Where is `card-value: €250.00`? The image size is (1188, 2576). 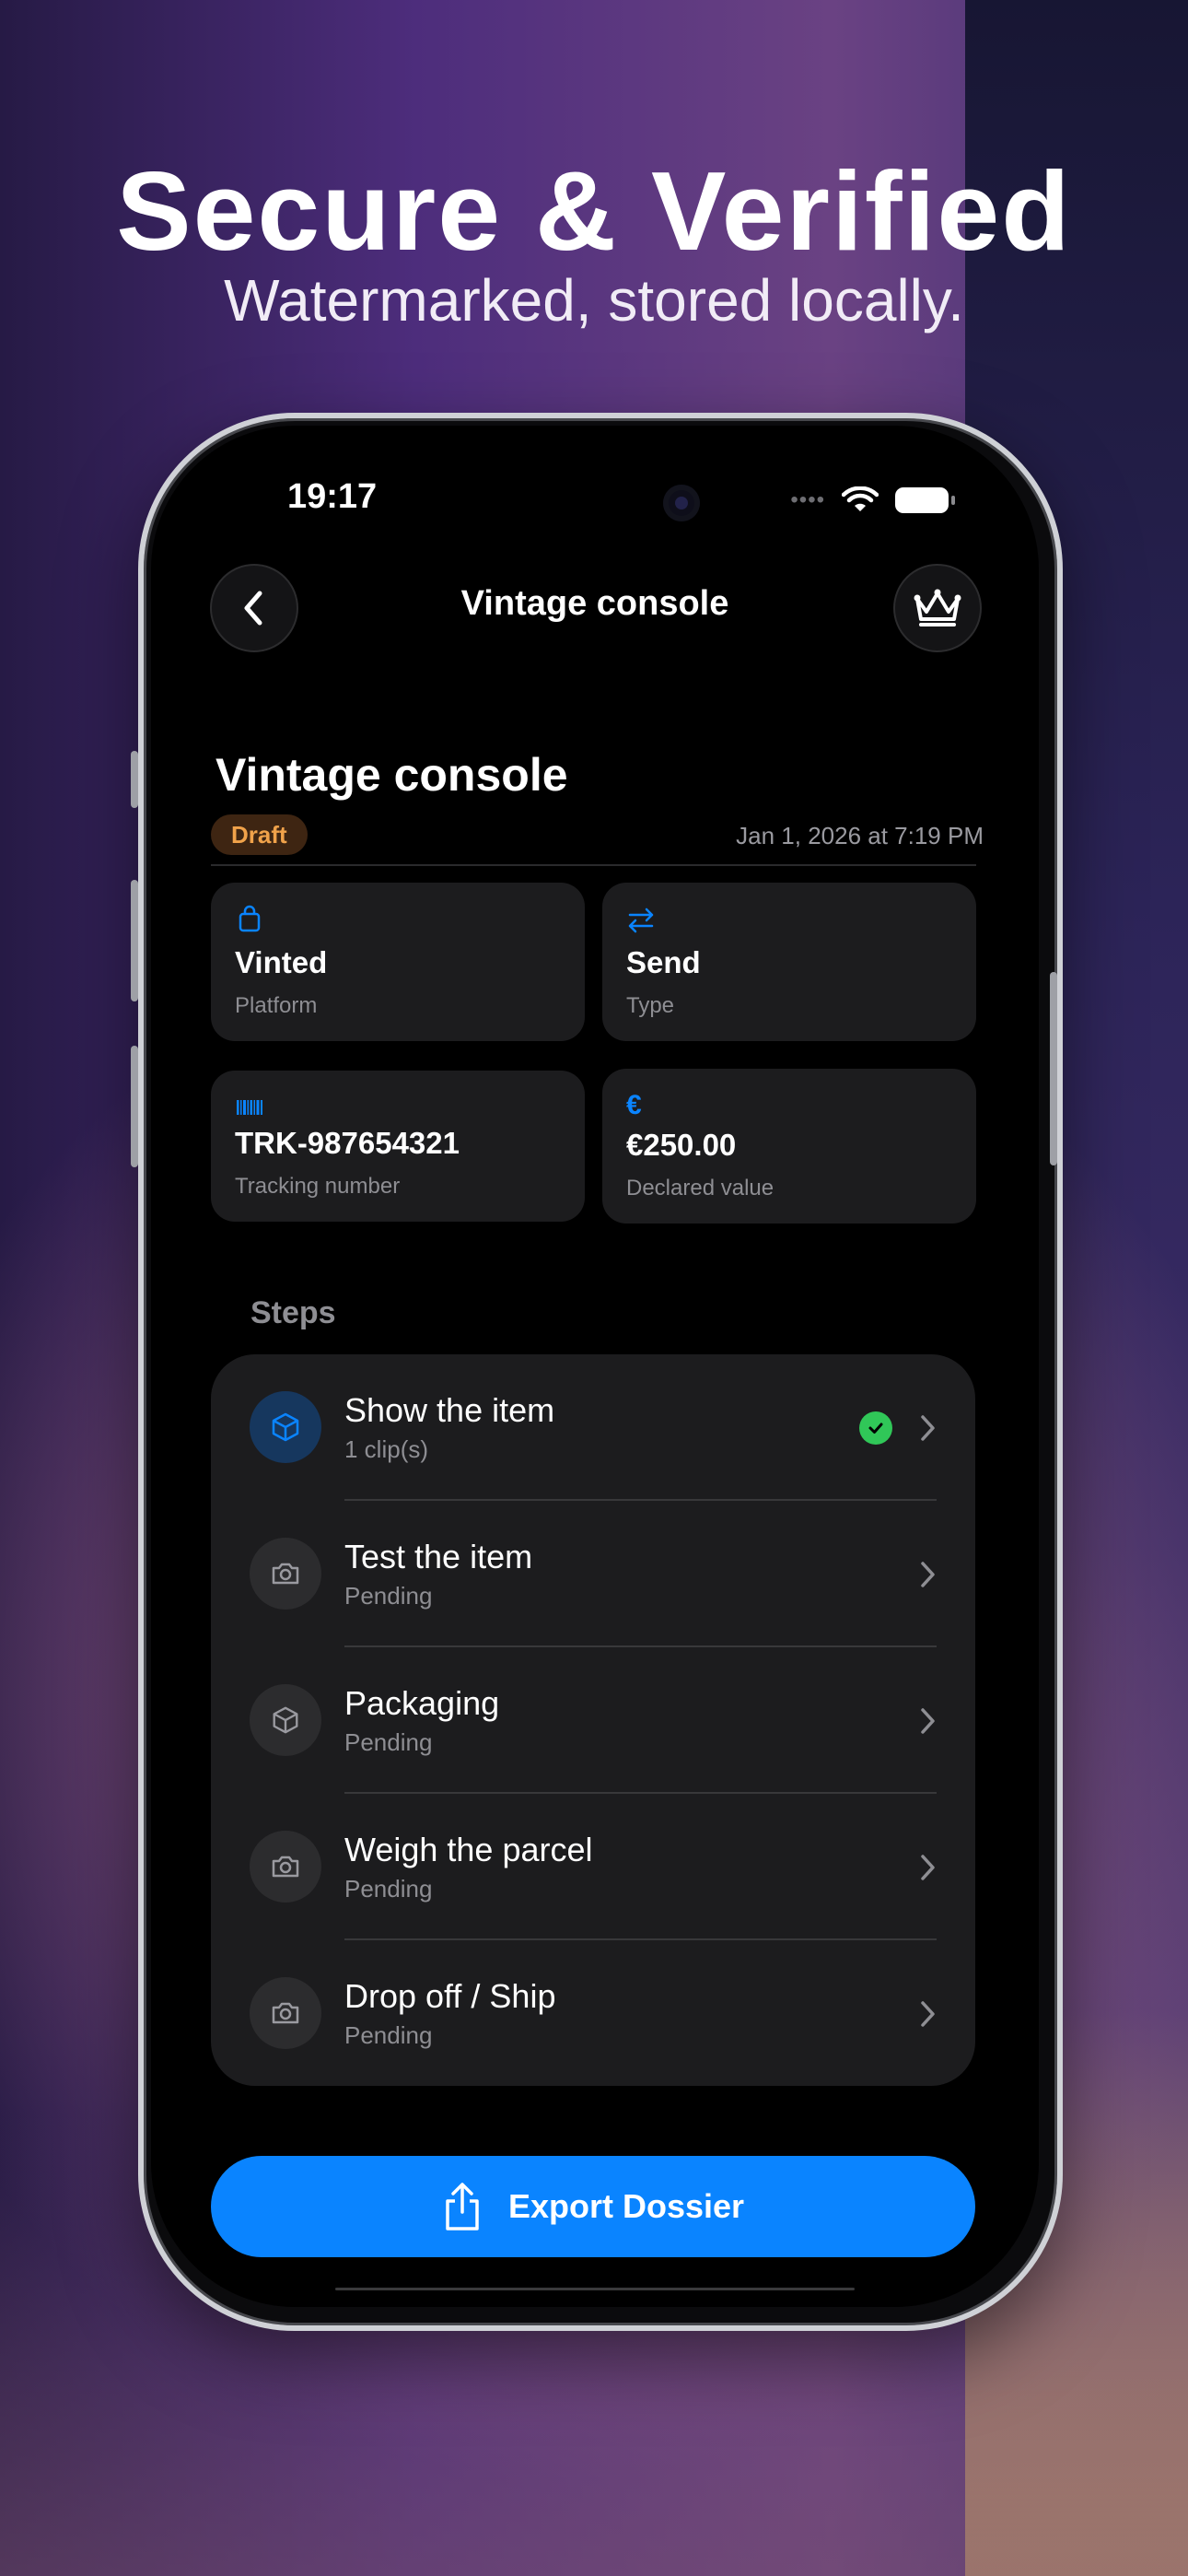 card-value: €250.00 is located at coordinates (681, 1145).